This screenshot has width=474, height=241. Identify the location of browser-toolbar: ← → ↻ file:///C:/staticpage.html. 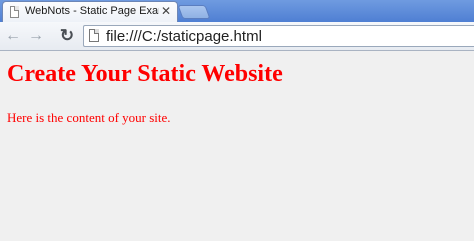
(237, 36).